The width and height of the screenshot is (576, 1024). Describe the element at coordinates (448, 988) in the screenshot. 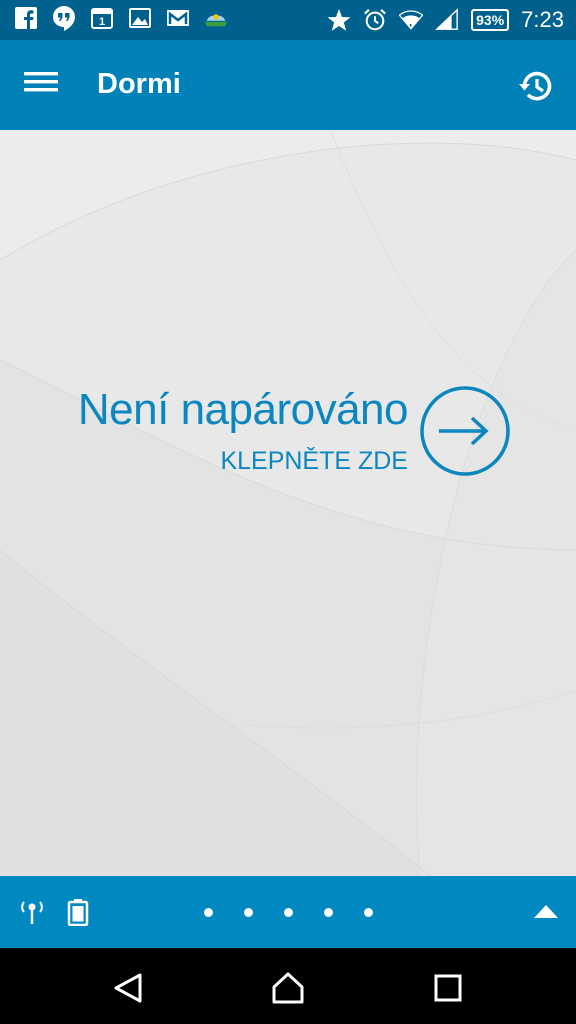

I see `recents-icon` at that location.